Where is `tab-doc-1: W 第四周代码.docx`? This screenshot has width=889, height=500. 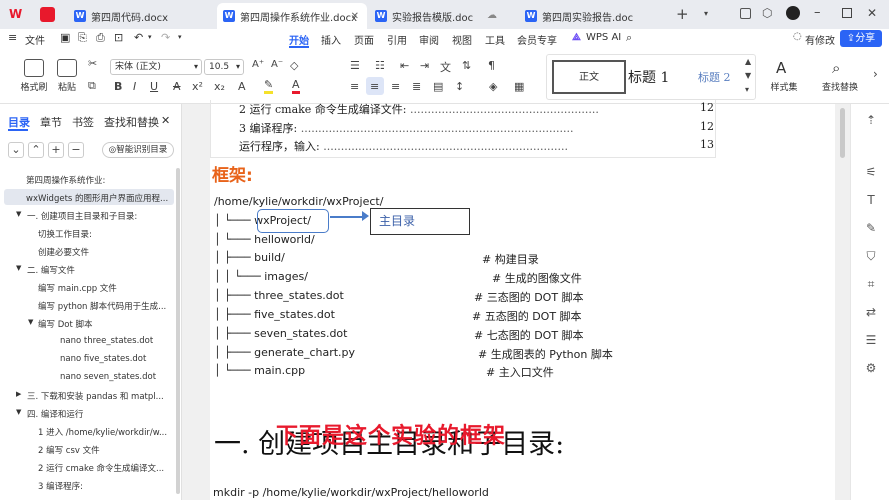 tab-doc-1: W 第四周代码.docx is located at coordinates (142, 16).